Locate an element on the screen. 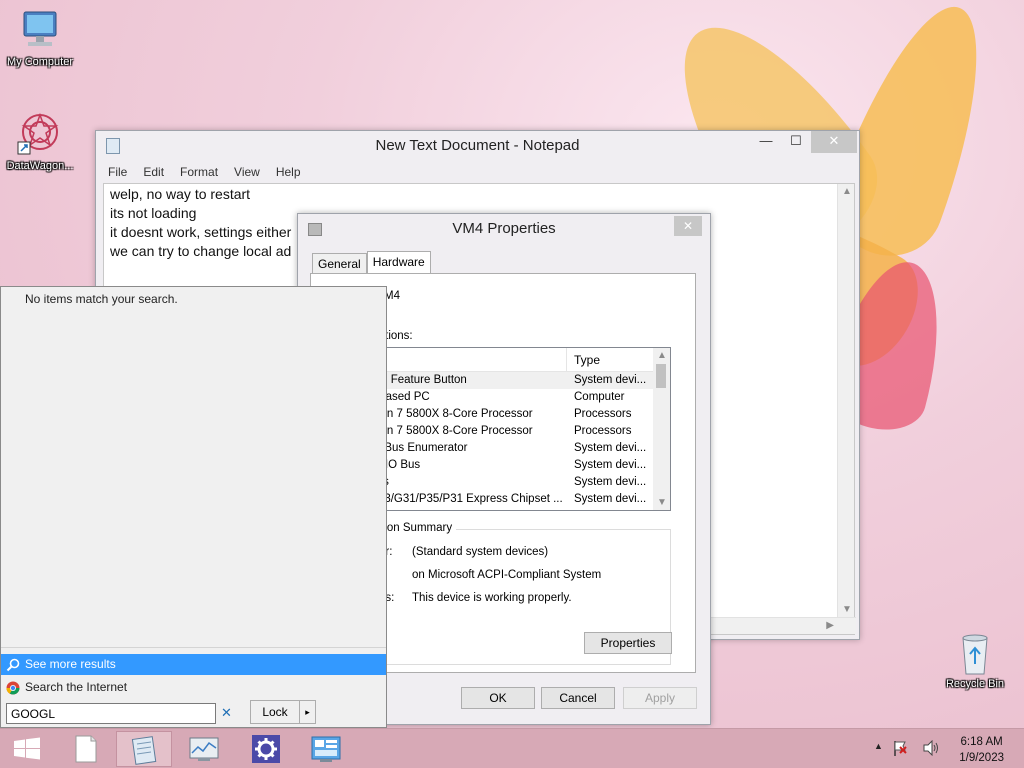 This screenshot has height=768, width=1024. menu-file: File is located at coordinates (117, 172).